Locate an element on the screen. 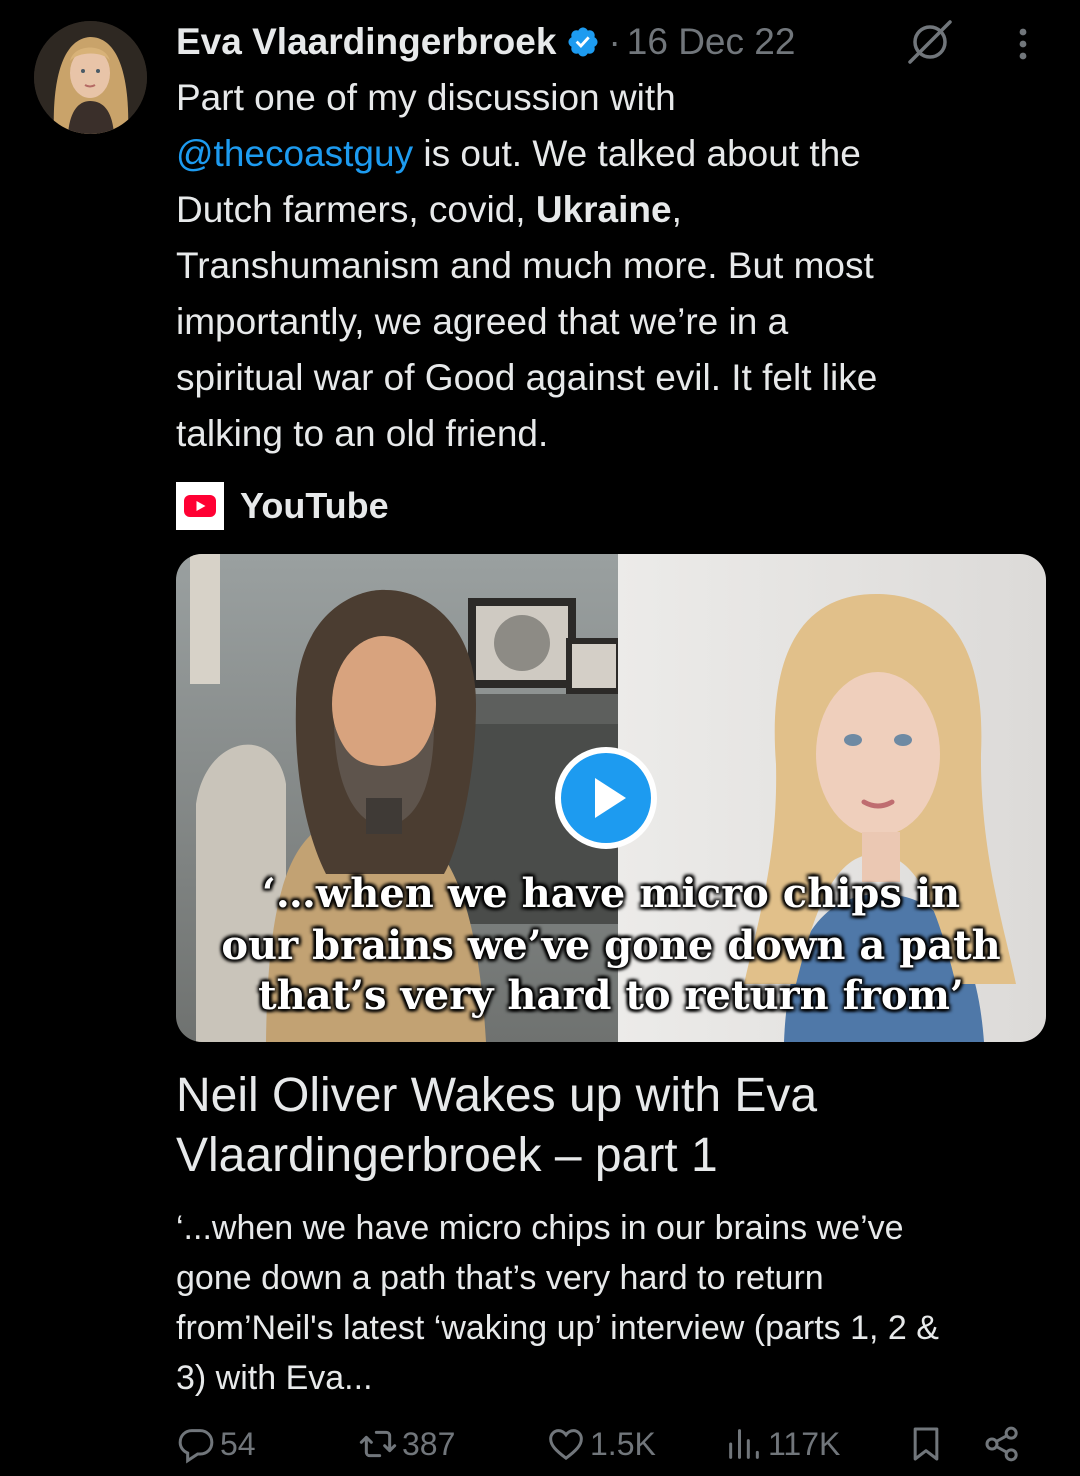 Image resolution: width=1080 pixels, height=1476 pixels. bookmark-button is located at coordinates (926, 1444).